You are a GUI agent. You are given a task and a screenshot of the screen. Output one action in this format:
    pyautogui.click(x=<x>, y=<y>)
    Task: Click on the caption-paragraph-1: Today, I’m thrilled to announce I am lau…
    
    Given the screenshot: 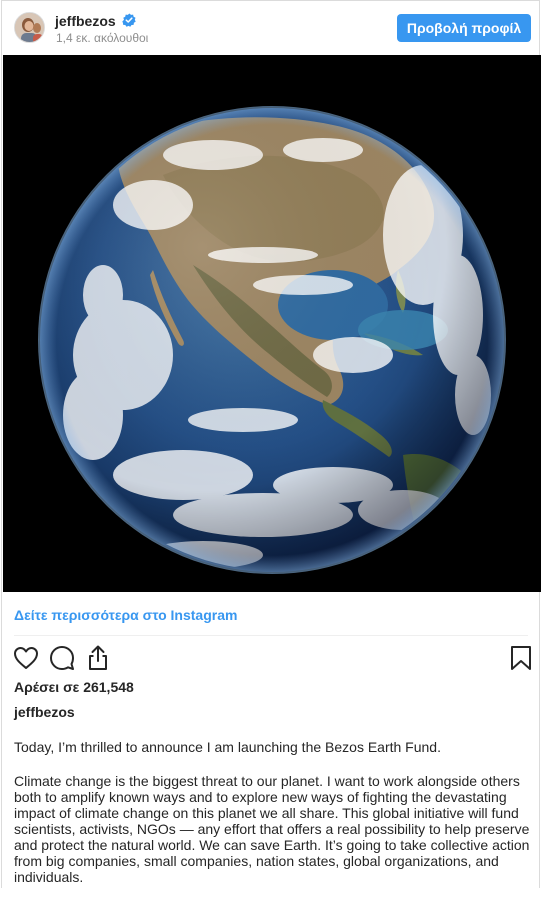 What is the action you would take?
    pyautogui.click(x=227, y=747)
    